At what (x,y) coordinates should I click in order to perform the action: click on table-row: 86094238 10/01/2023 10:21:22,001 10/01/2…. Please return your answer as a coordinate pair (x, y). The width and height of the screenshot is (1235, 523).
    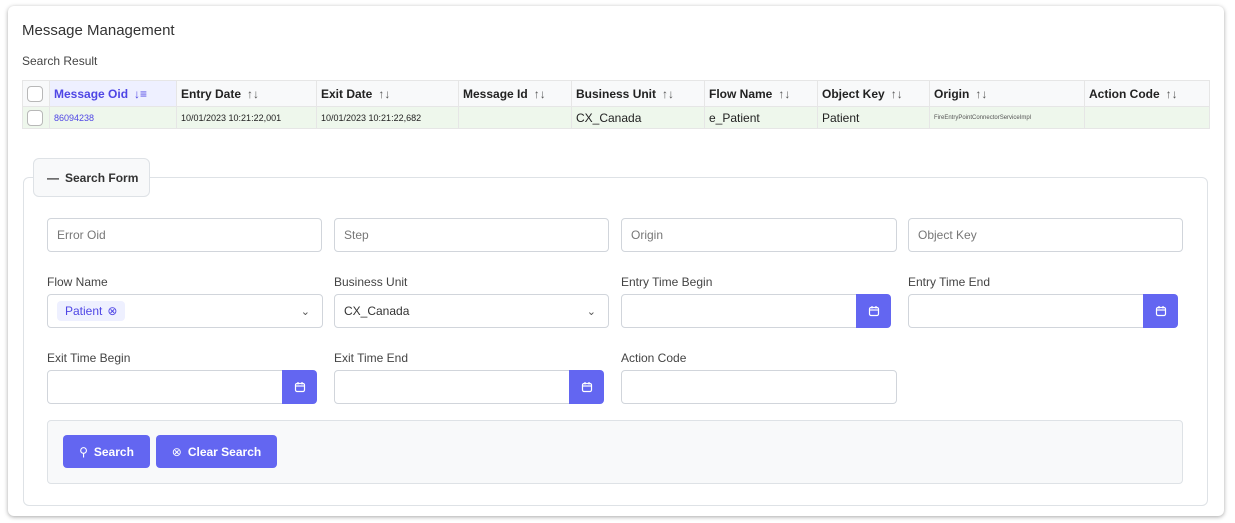
    Looking at the image, I should click on (616, 117).